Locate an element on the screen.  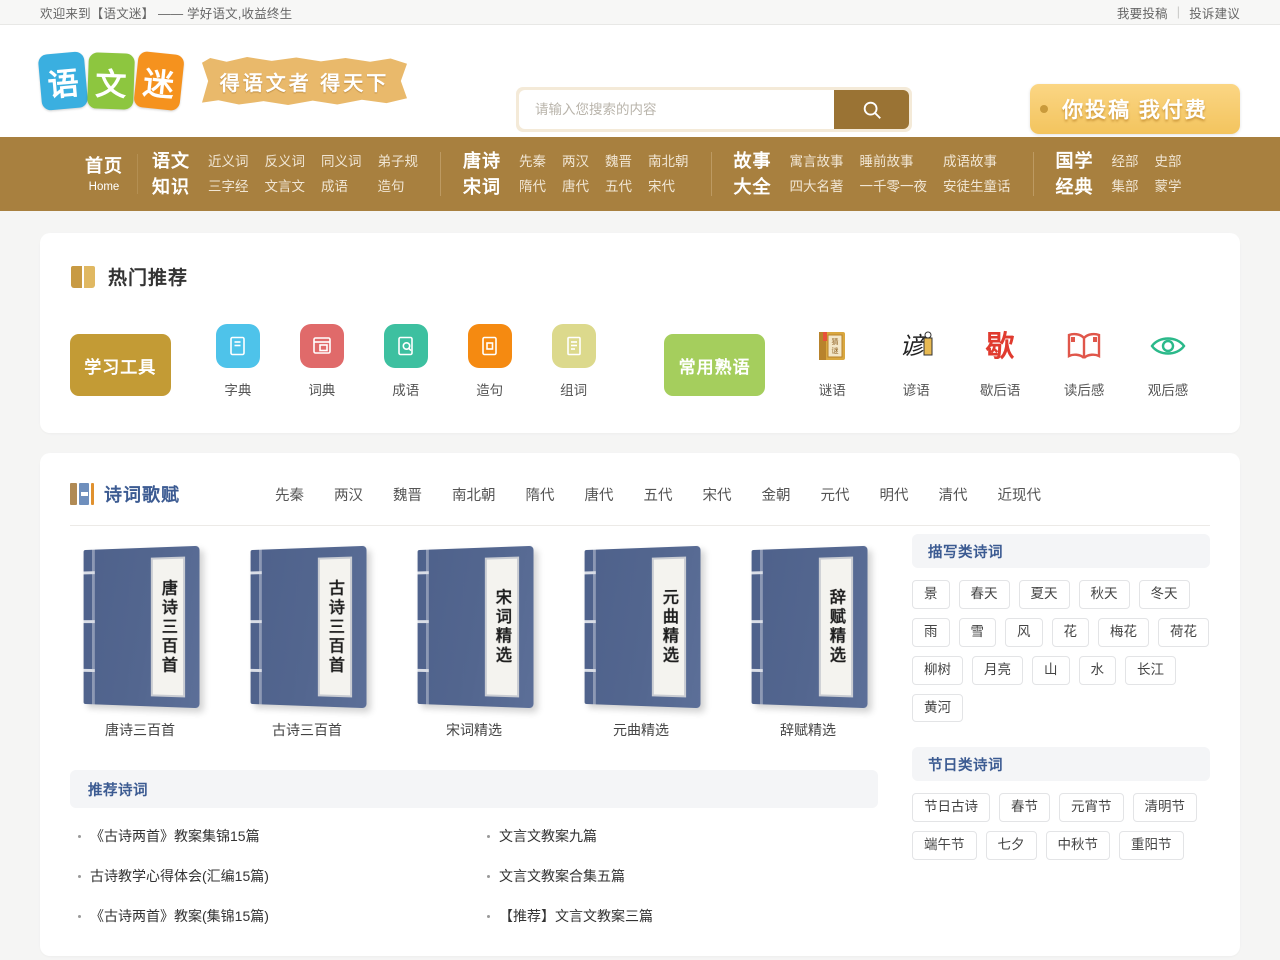
tag-item: 中秋节 is located at coordinates (1077, 846).